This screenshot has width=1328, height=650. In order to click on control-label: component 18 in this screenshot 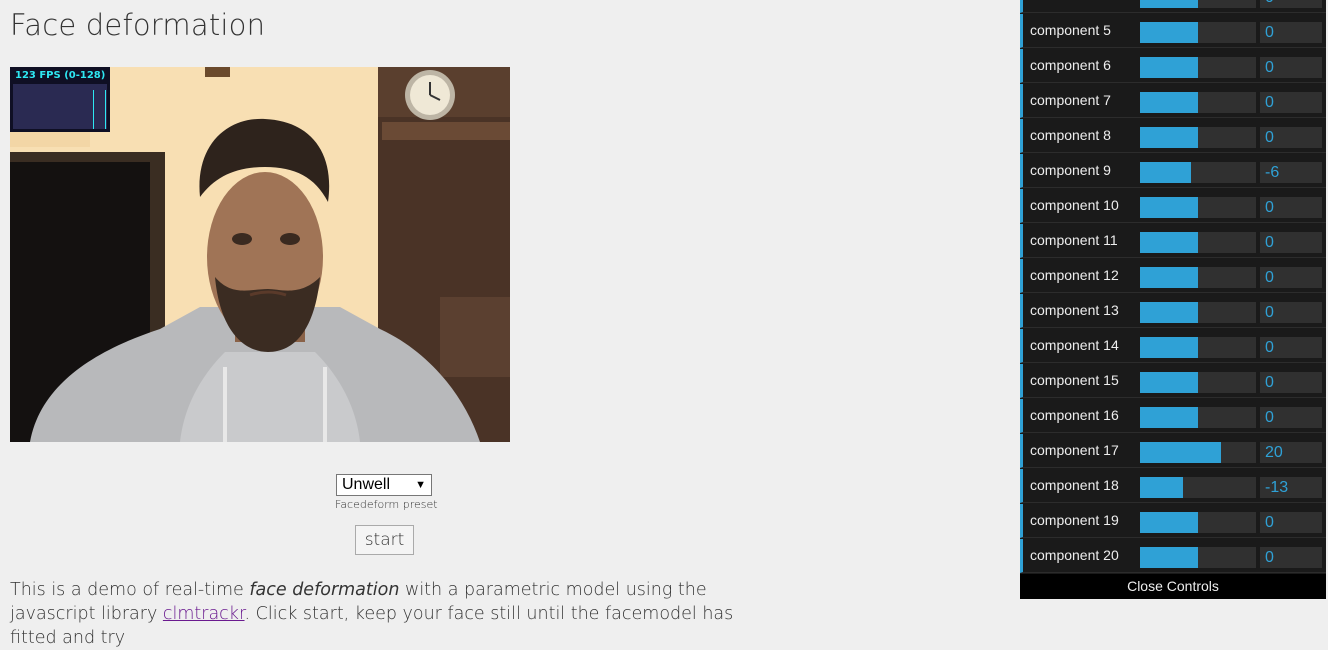, I will do `click(1074, 485)`.